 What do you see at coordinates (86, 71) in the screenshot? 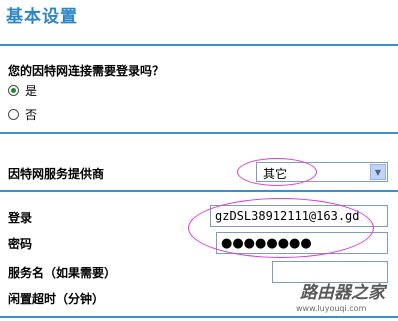
I see `login-question-label: 您的因特网连接需要登录吗？` at bounding box center [86, 71].